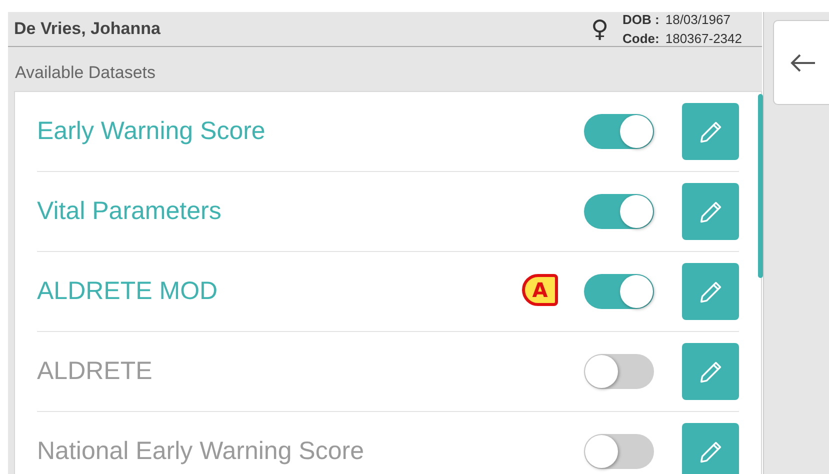 This screenshot has height=474, width=829. What do you see at coordinates (641, 19) in the screenshot?
I see `dob-label: DOB :` at bounding box center [641, 19].